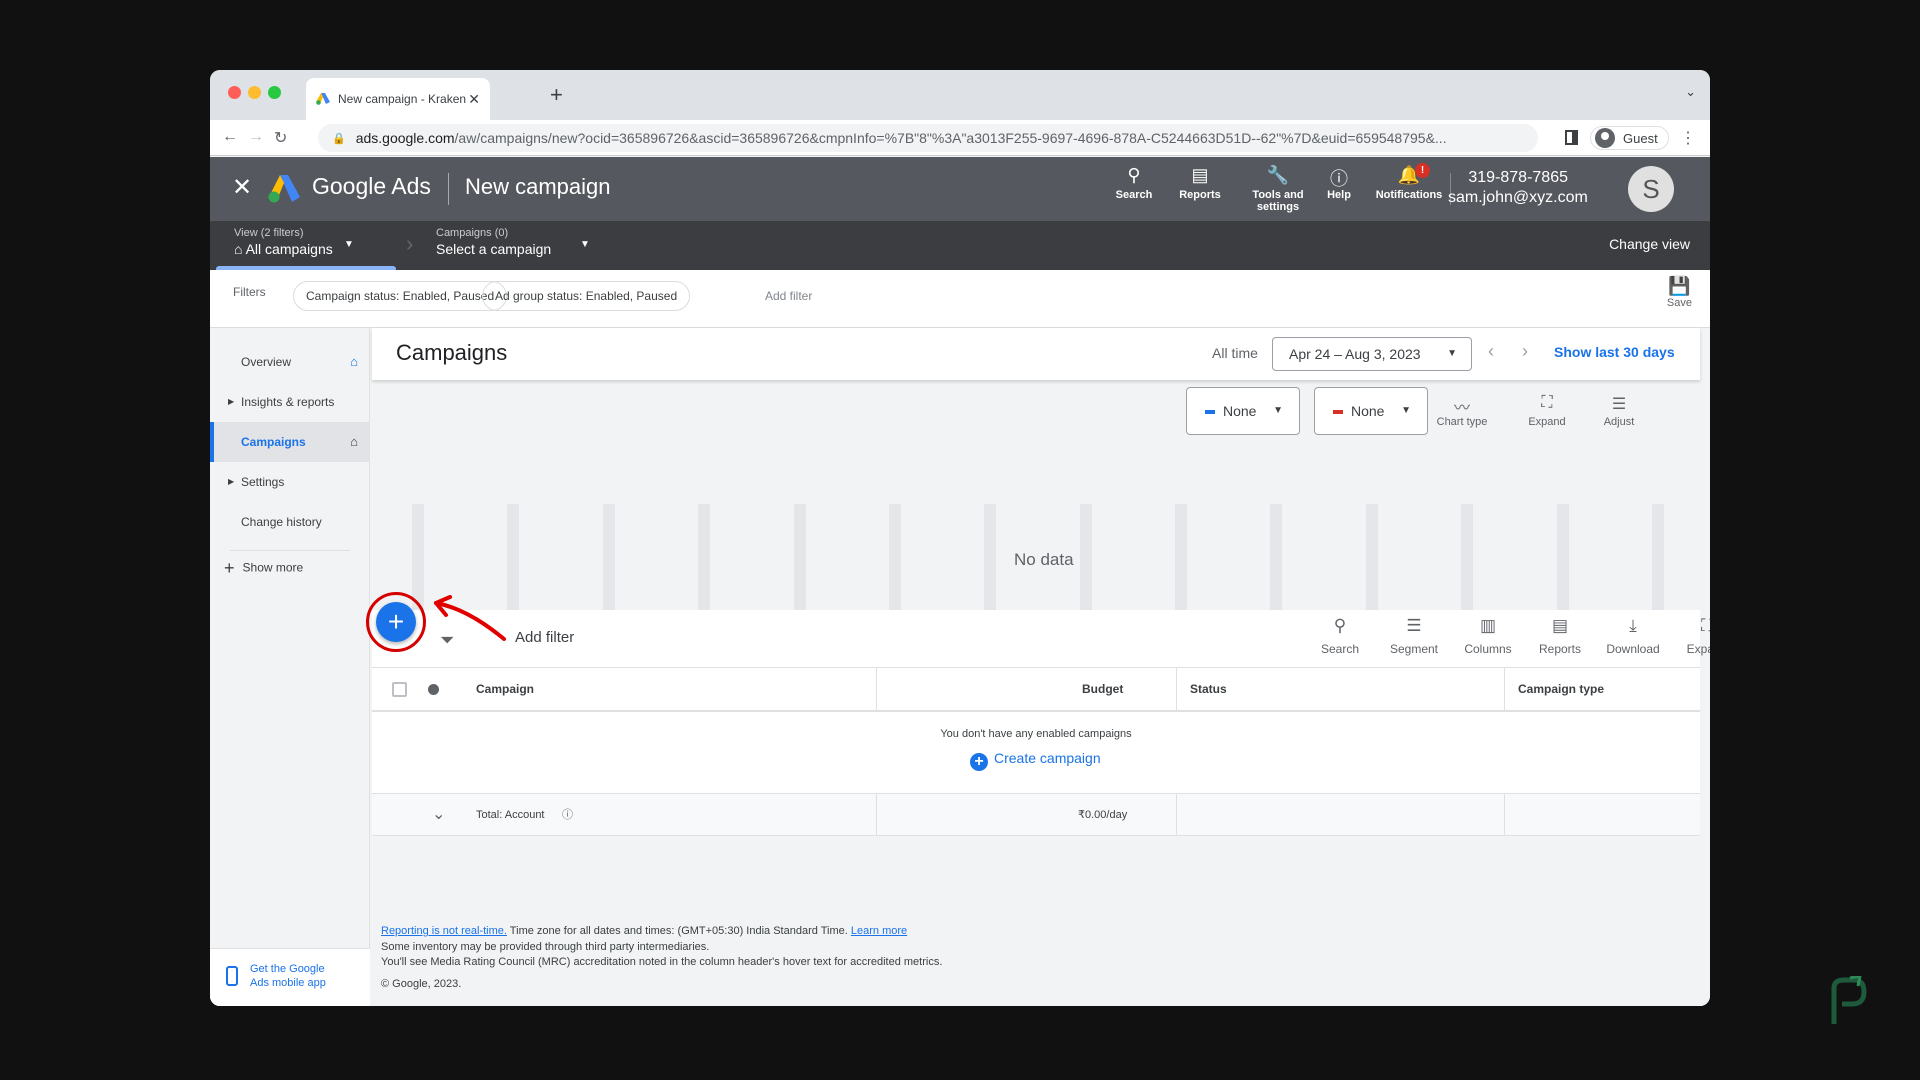  I want to click on browser-menu-icon: ⋮, so click(1688, 138).